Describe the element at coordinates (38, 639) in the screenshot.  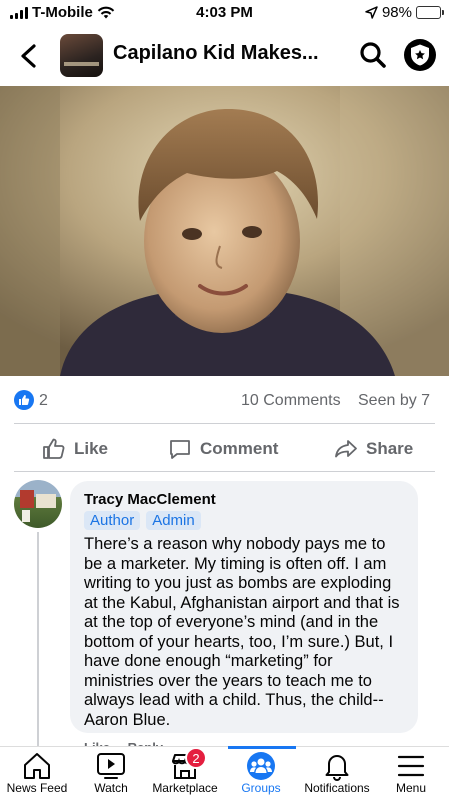
I see `thread-line` at that location.